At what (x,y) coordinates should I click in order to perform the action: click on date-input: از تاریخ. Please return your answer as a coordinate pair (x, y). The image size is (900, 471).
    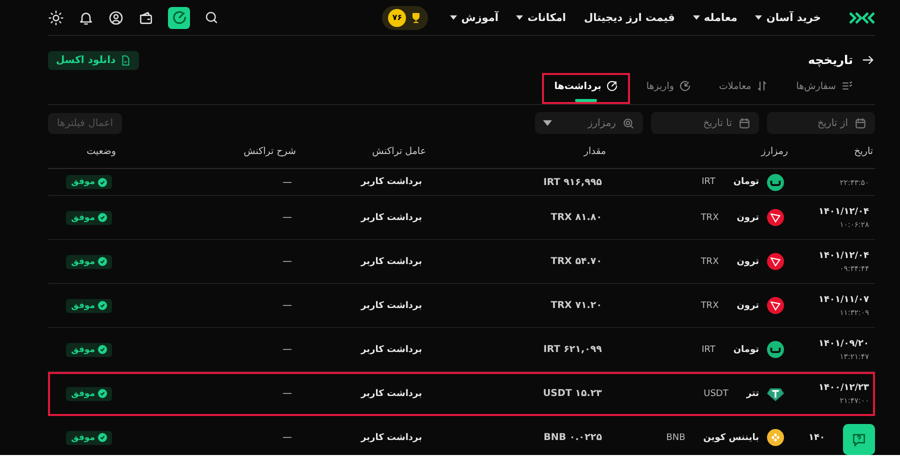
    Looking at the image, I should click on (811, 123).